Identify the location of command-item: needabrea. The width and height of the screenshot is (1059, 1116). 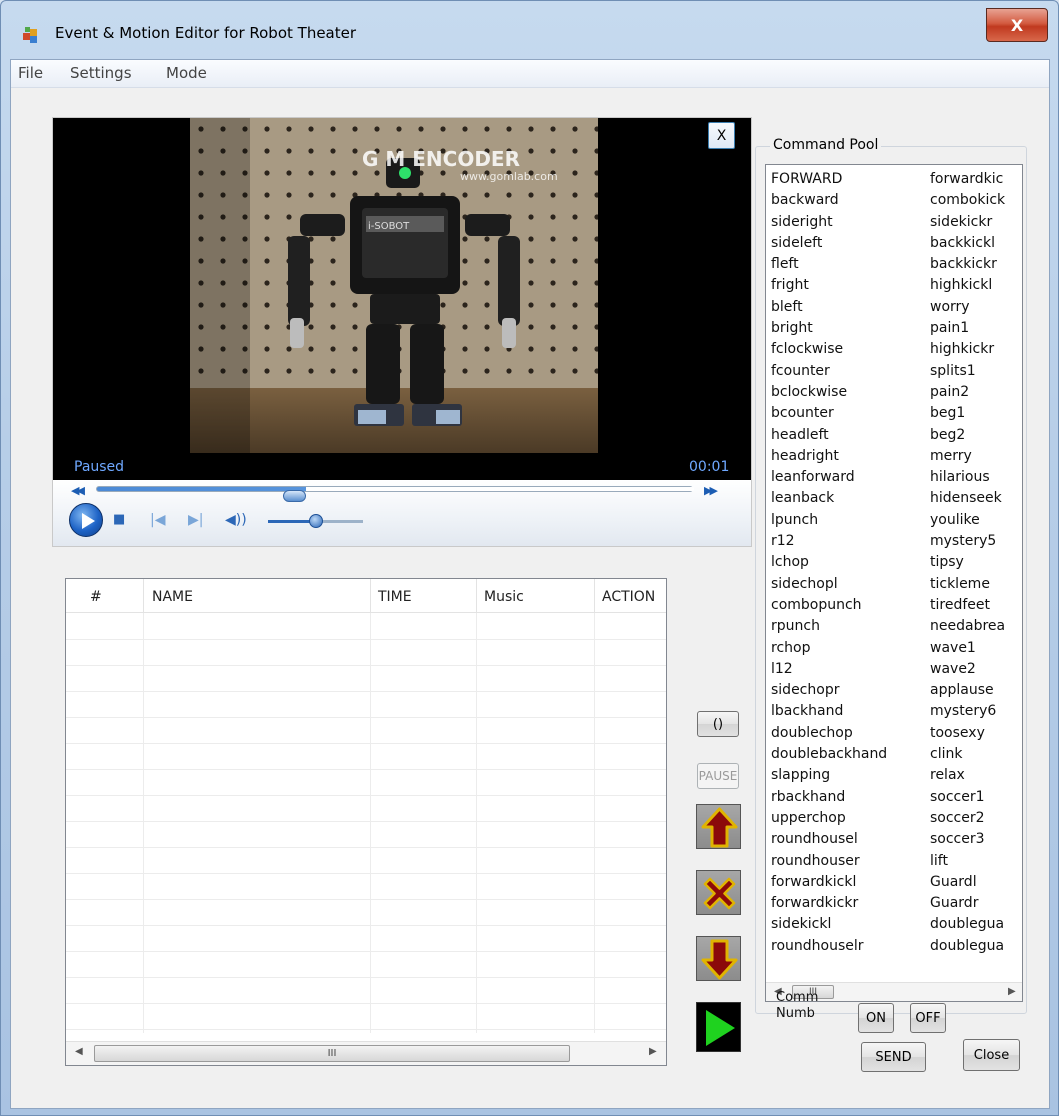
(967, 626).